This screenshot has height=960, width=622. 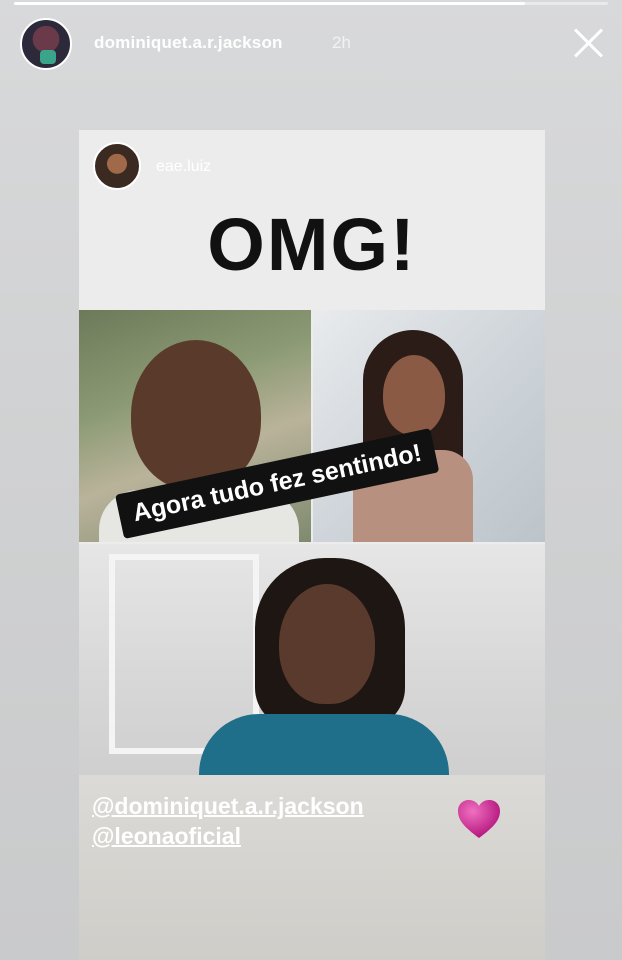 What do you see at coordinates (117, 166) in the screenshot?
I see `repost-avatar` at bounding box center [117, 166].